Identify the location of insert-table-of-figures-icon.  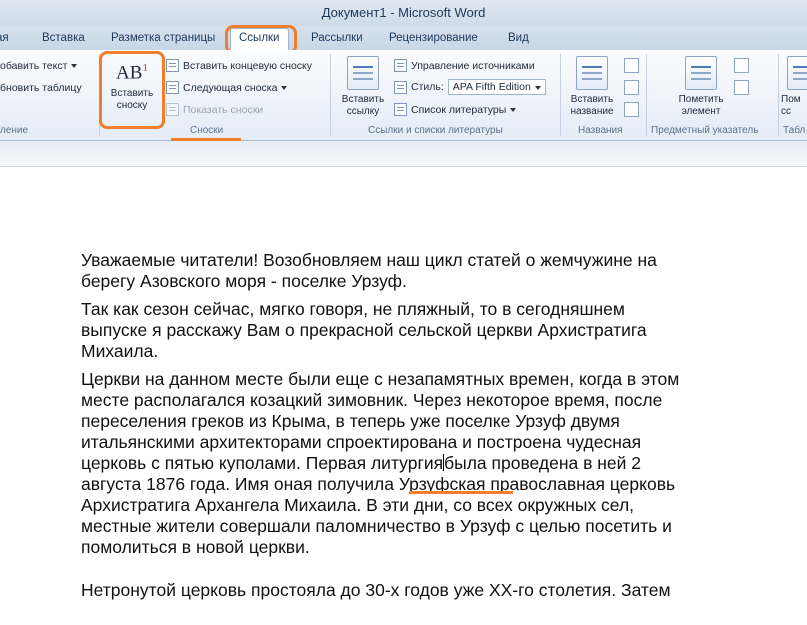
(631, 65).